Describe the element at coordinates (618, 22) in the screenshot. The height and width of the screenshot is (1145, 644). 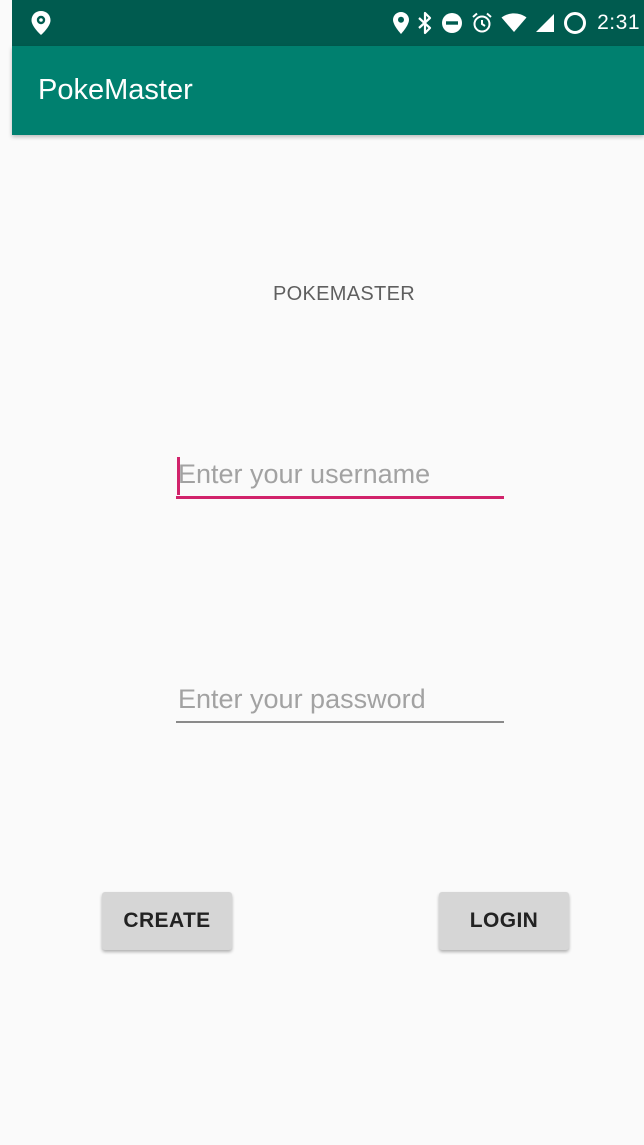
I see `status-time: 2:31` at that location.